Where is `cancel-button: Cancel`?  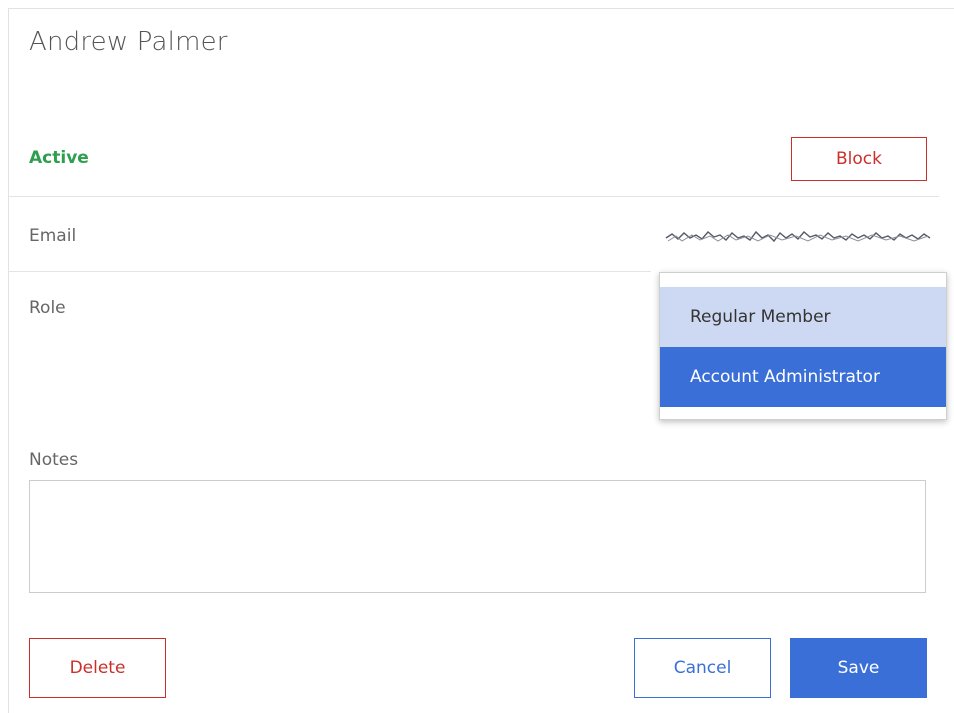 cancel-button: Cancel is located at coordinates (702, 668).